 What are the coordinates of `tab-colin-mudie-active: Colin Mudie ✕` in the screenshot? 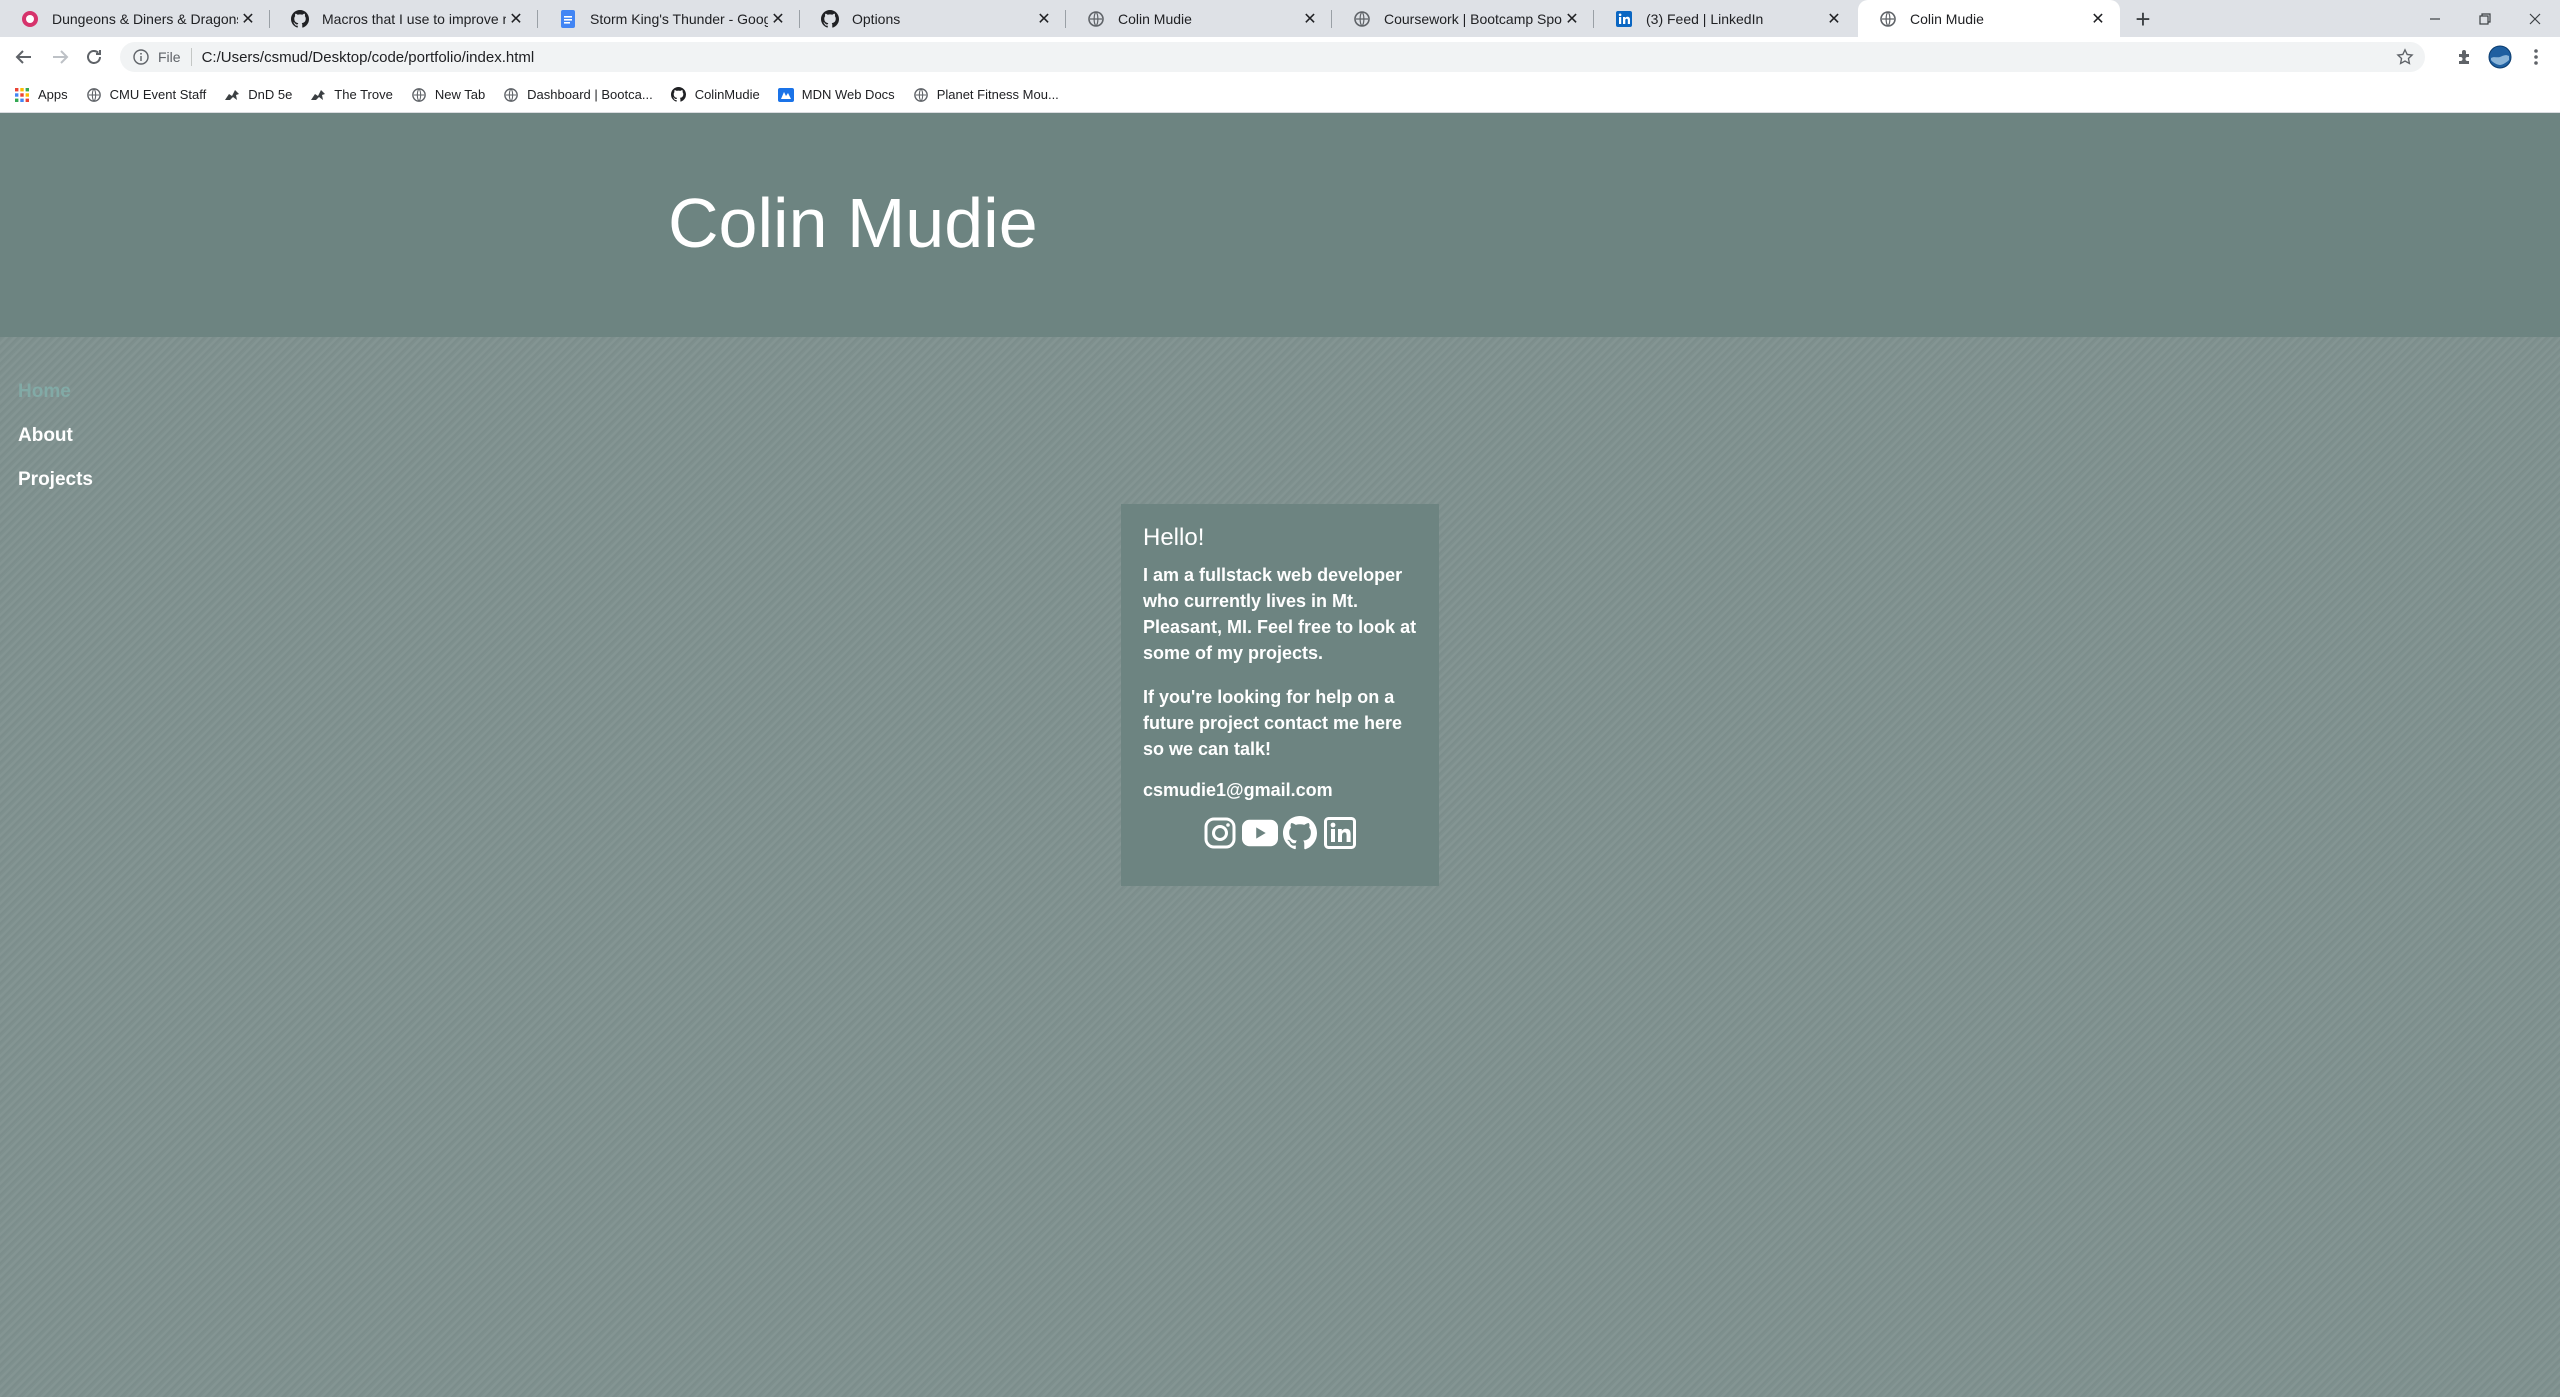 It's located at (1989, 18).